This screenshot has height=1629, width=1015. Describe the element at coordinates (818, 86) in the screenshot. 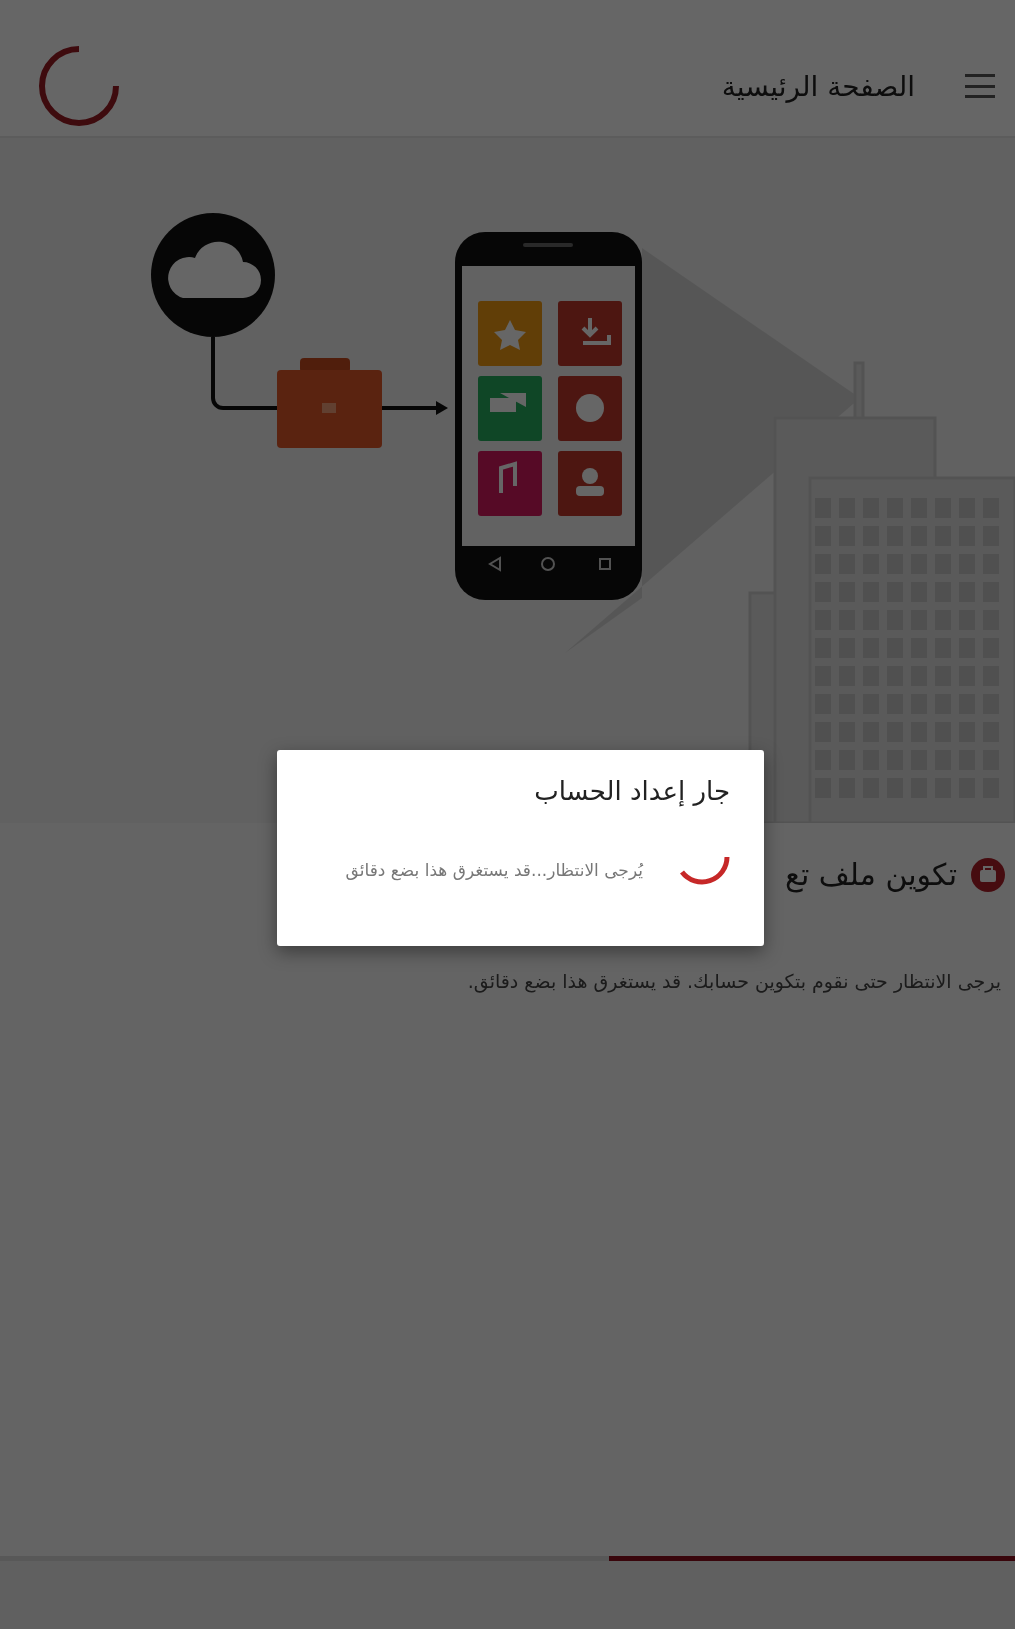

I see `page-title: الصفحة الرئيسية` at that location.